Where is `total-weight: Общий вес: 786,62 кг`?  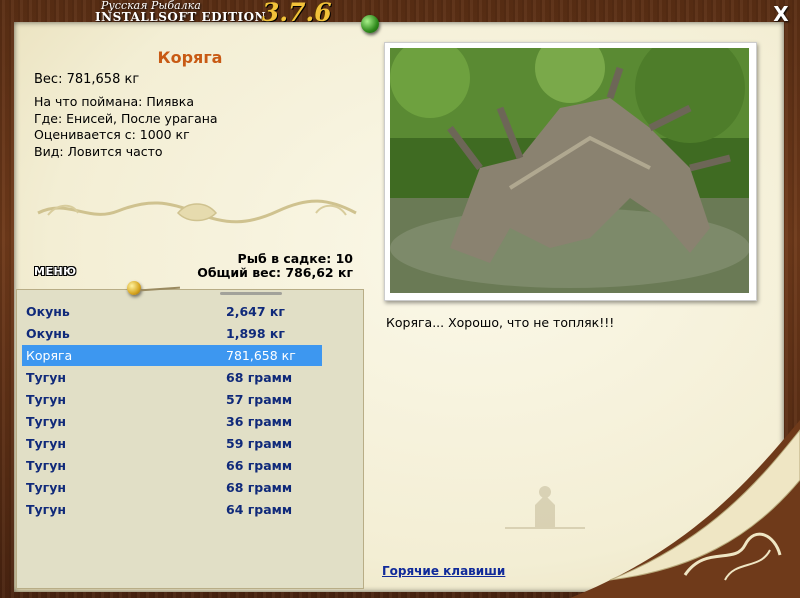 total-weight: Общий вес: 786,62 кг is located at coordinates (275, 272).